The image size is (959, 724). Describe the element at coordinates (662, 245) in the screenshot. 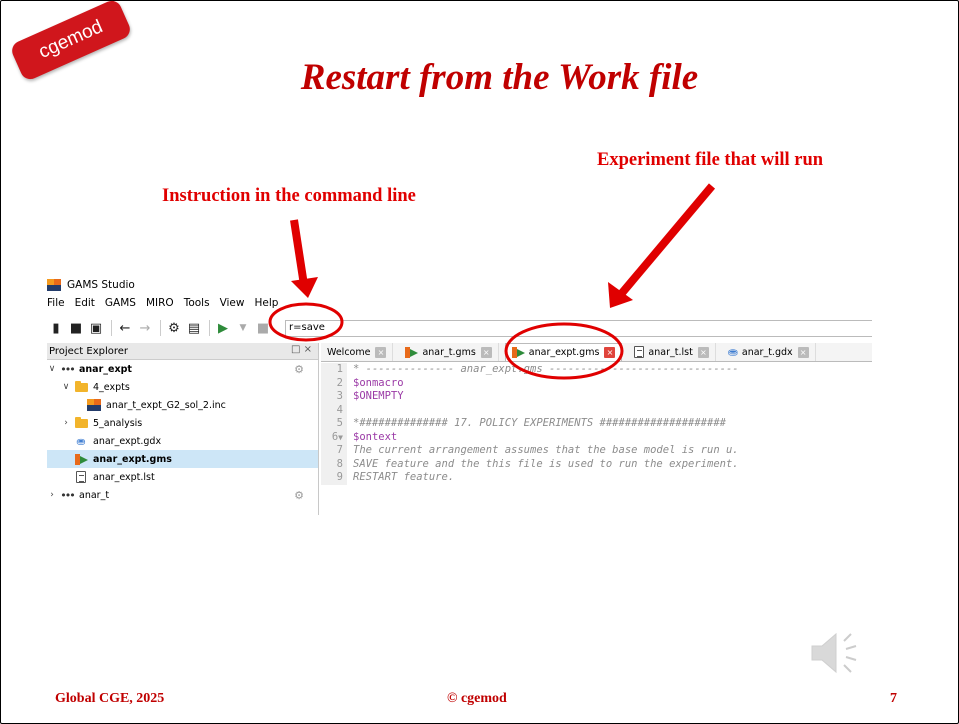

I see `arrow-to-experiment-tab` at that location.